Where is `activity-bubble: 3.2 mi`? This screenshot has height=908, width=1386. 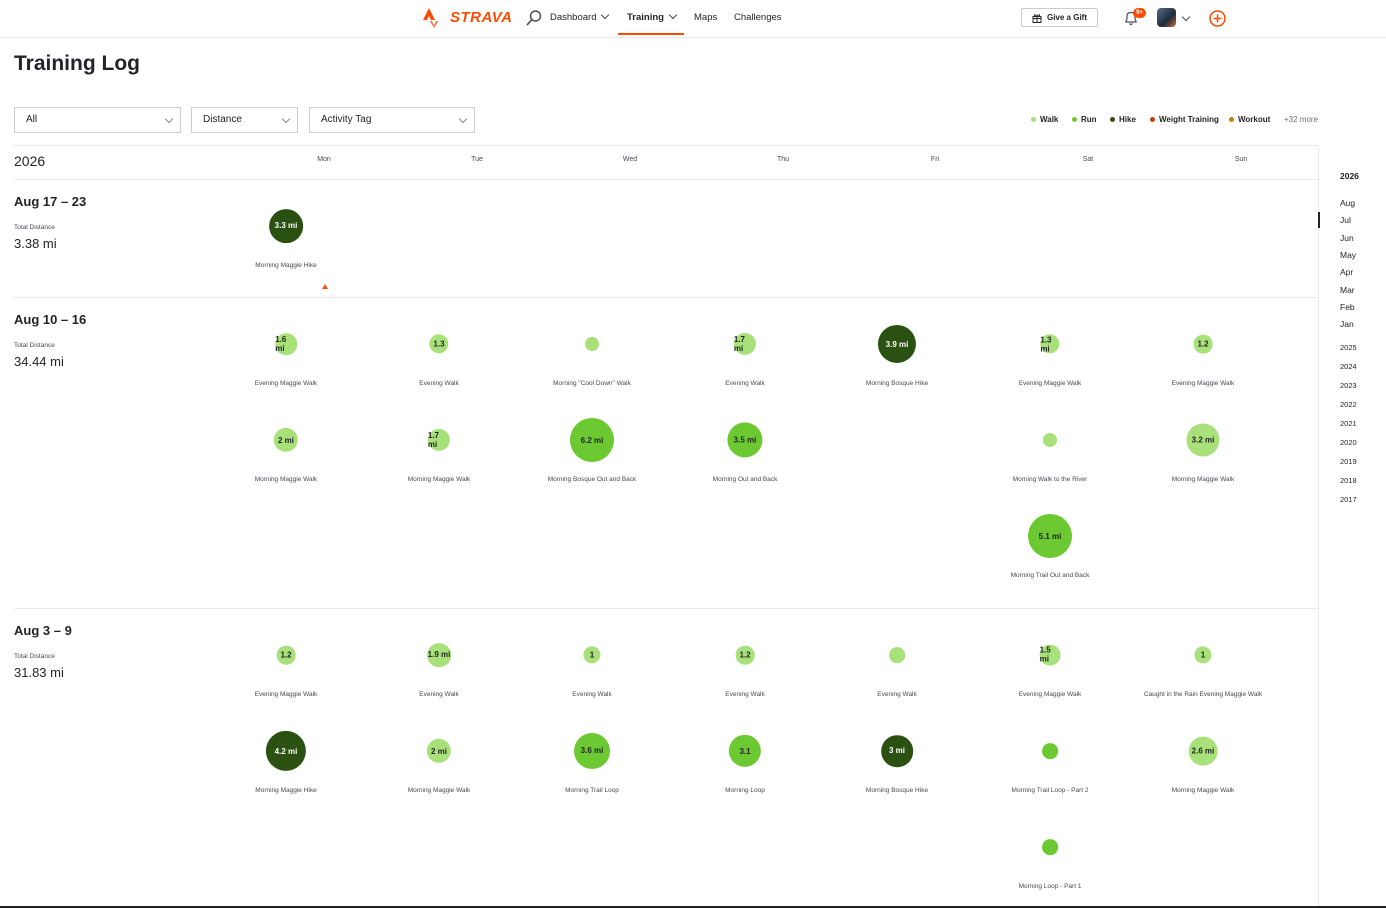
activity-bubble: 3.2 mi is located at coordinates (1203, 440).